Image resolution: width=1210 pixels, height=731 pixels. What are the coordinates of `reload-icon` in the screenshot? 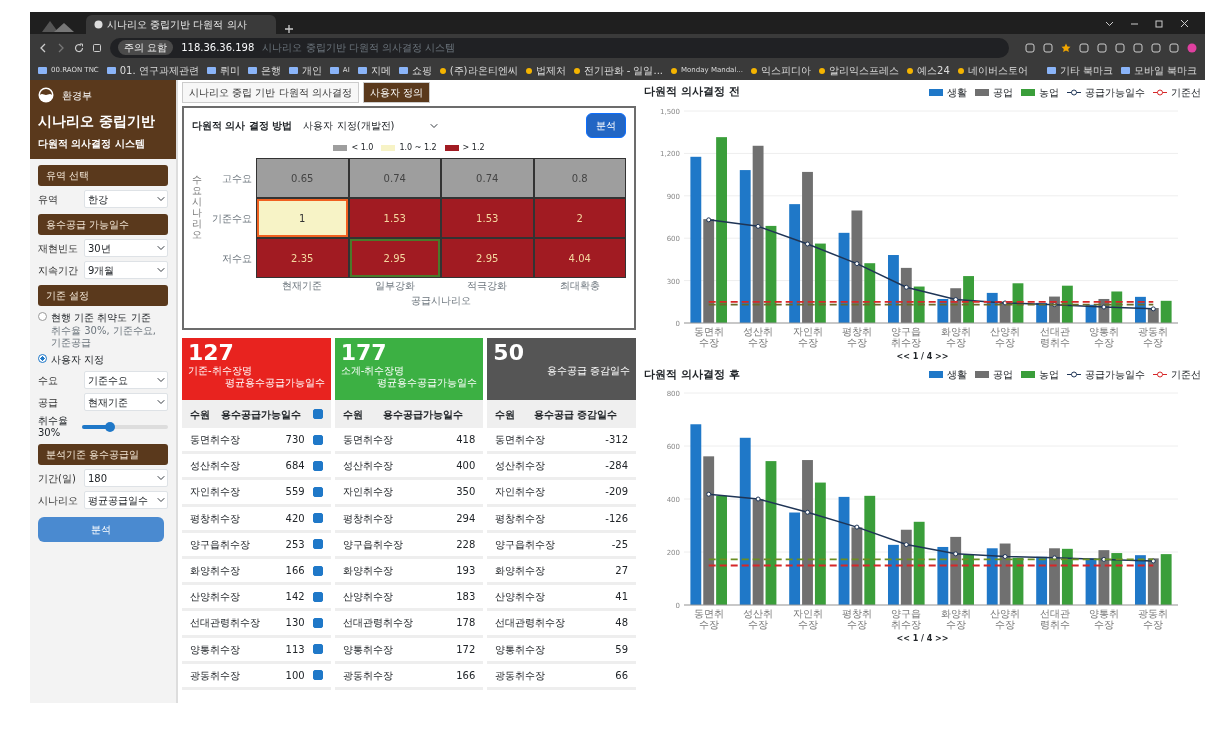 It's located at (79, 47).